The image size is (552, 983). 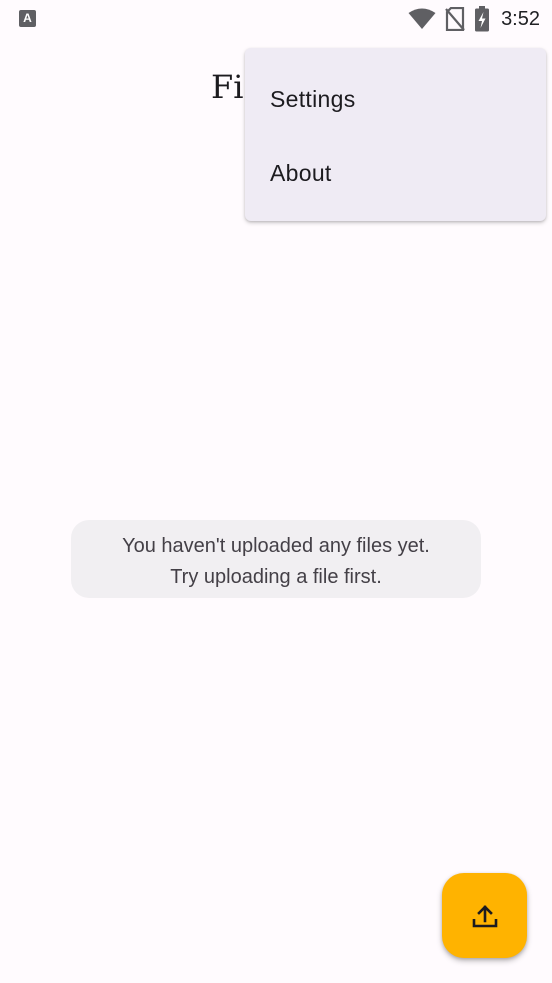 What do you see at coordinates (227, 87) in the screenshot?
I see `app-title: Fi` at bounding box center [227, 87].